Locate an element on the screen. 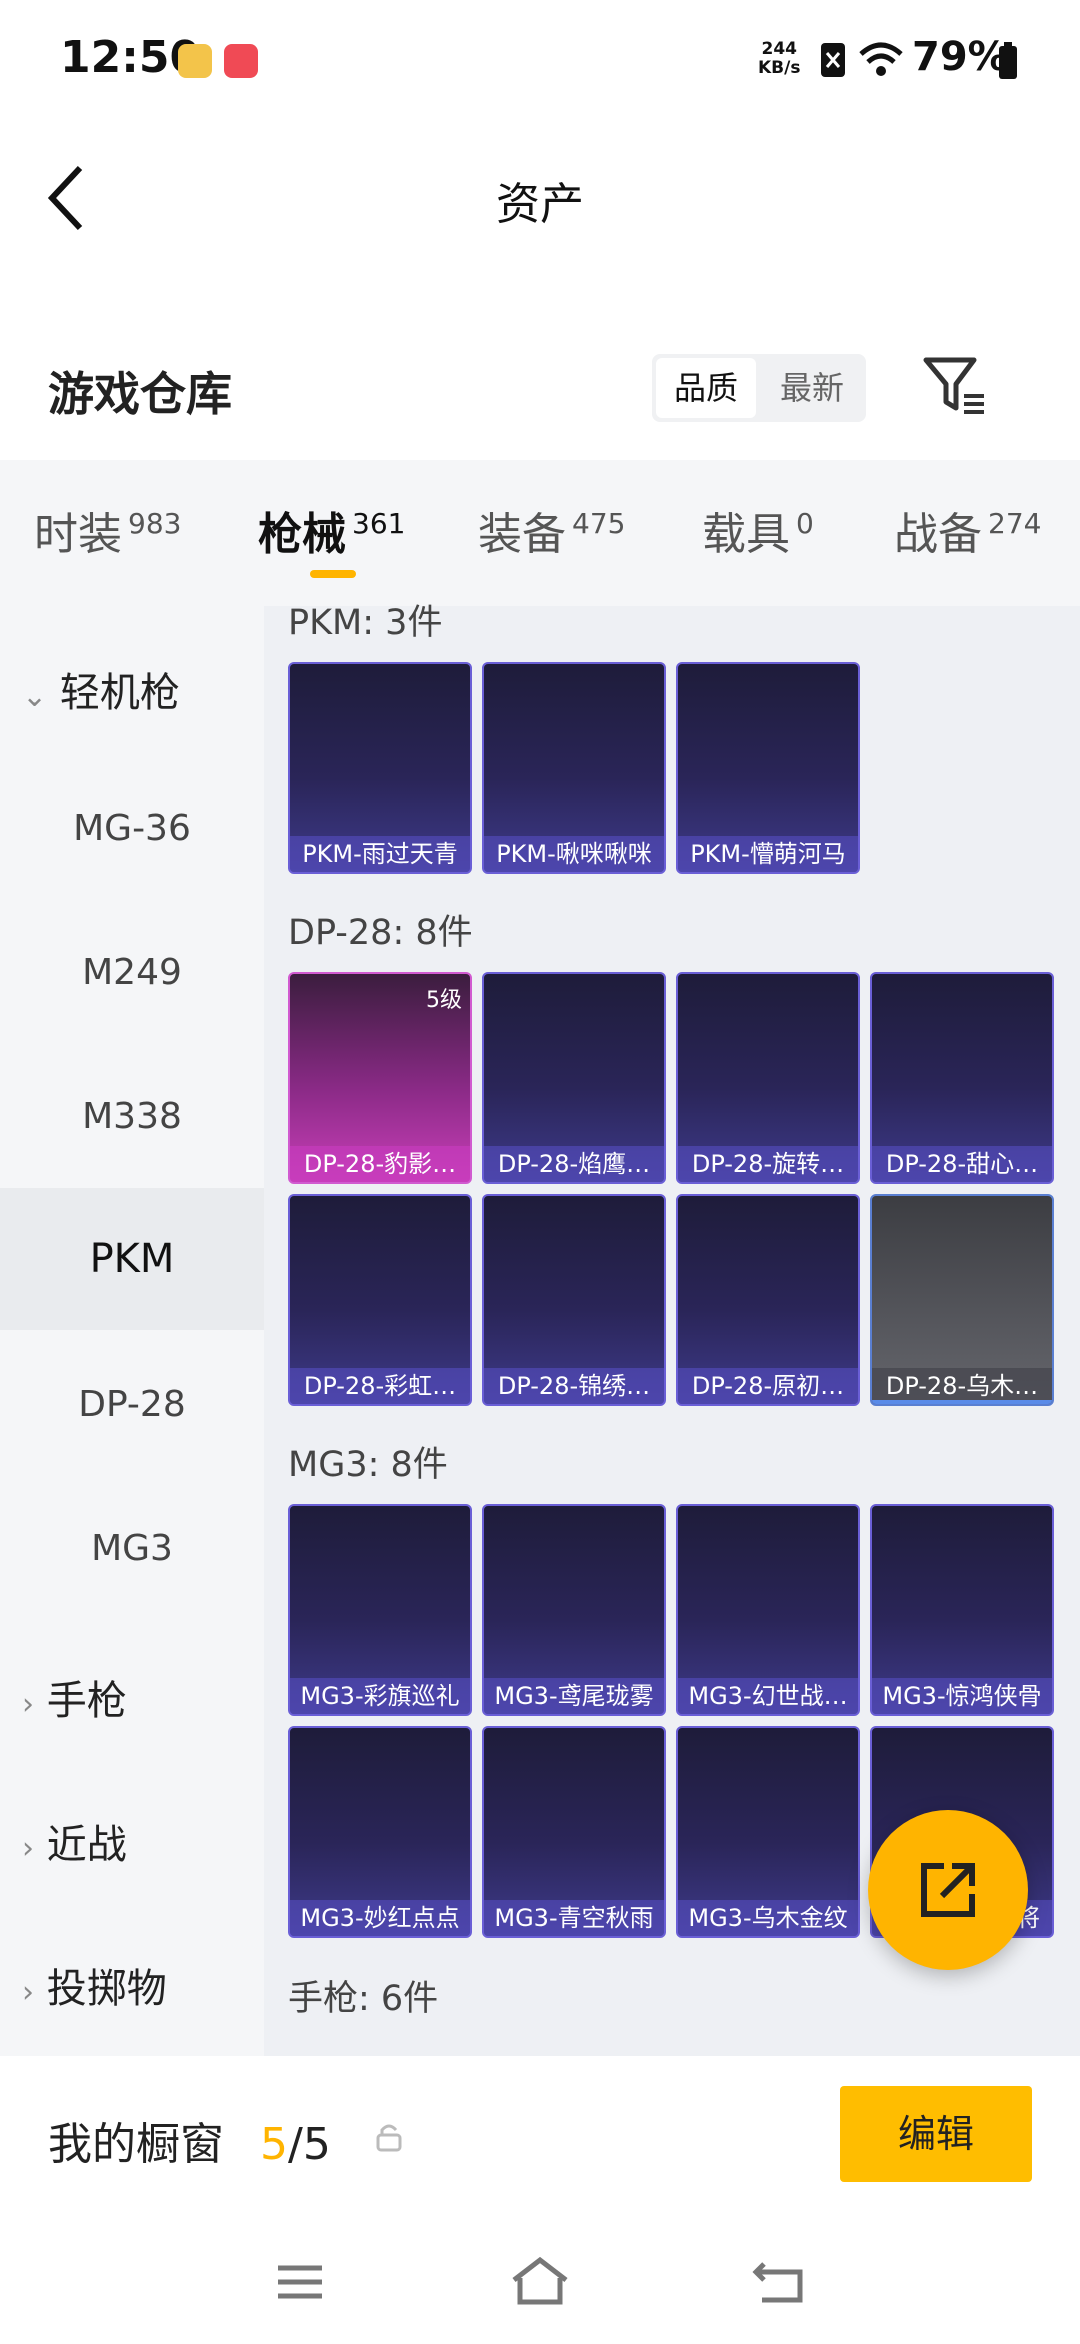 The height and width of the screenshot is (2344, 1080). tab-equipment: 装备 475 is located at coordinates (551, 530).